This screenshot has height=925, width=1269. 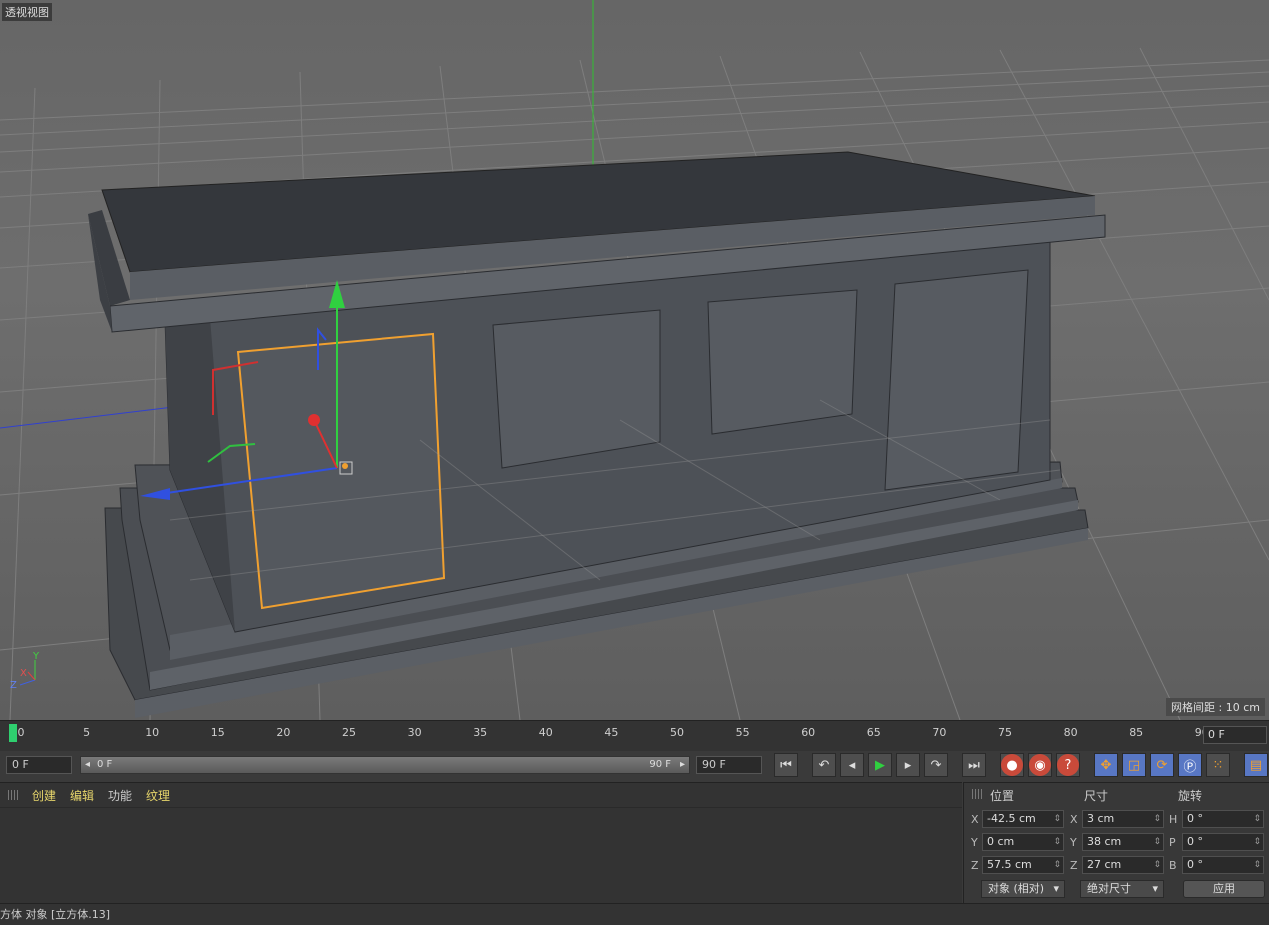 I want to click on timeline-tick-label: 85, so click(x=1136, y=732).